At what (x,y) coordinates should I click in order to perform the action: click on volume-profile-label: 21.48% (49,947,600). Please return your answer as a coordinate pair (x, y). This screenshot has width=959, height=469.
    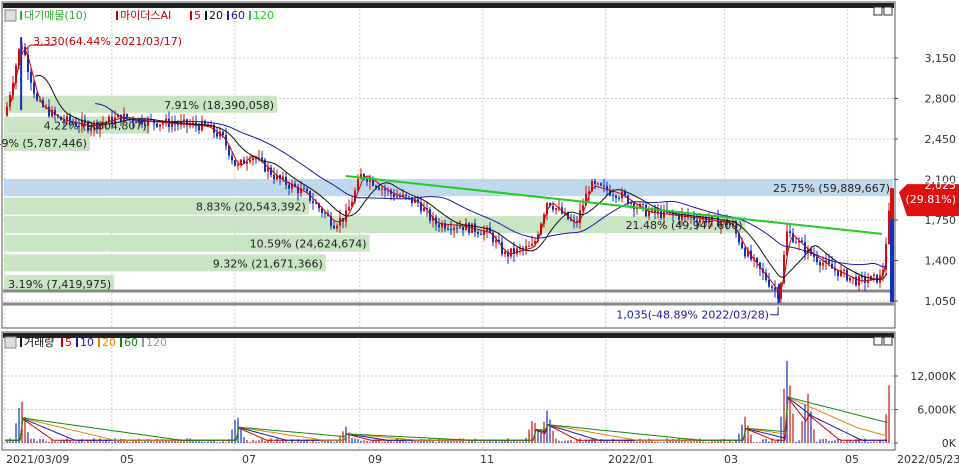
    Looking at the image, I should click on (684, 225).